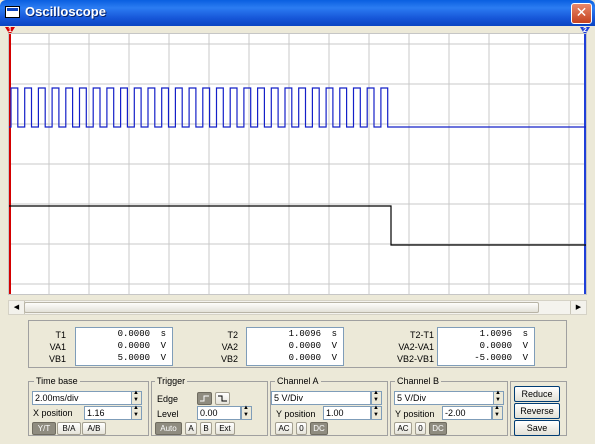 The image size is (595, 444). I want to click on channel-b-zero-button: 0, so click(420, 428).